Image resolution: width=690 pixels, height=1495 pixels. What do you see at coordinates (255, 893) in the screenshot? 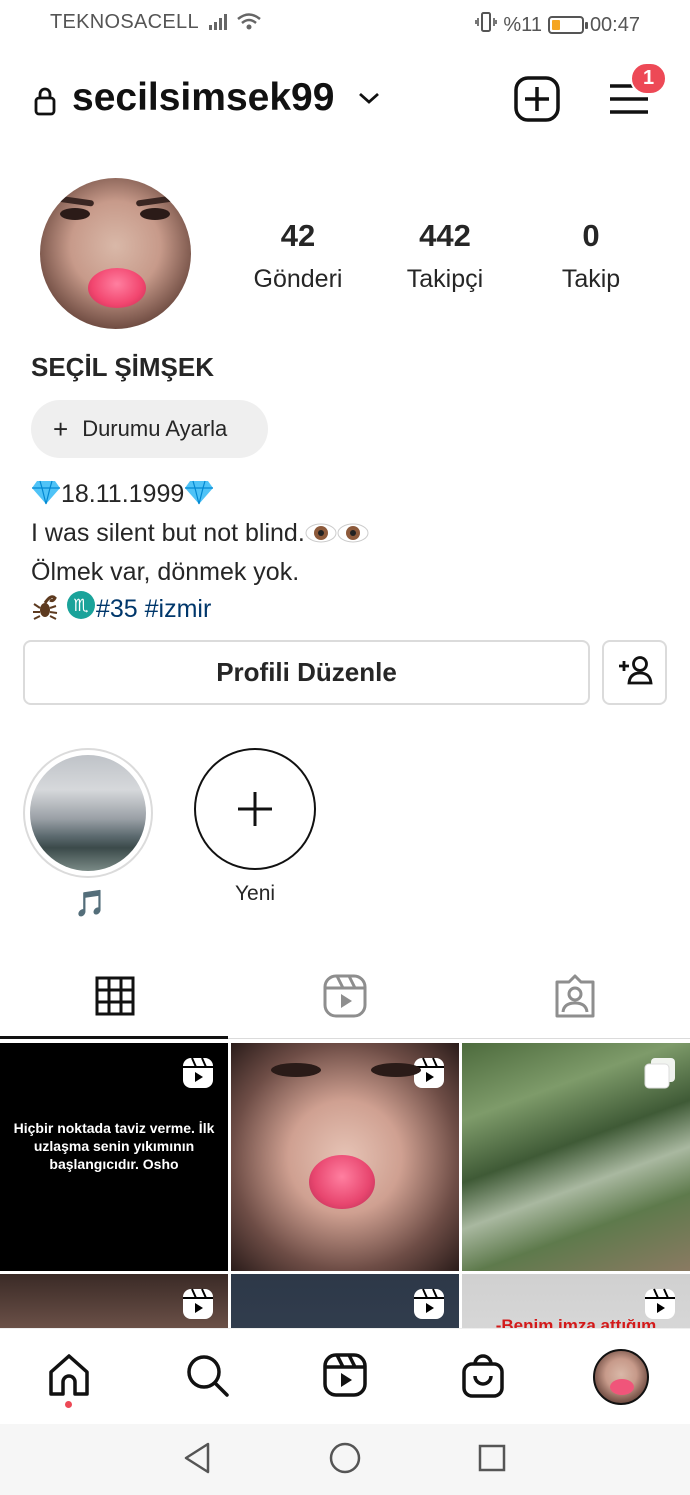
I see `new-highlight-label: Yeni` at bounding box center [255, 893].